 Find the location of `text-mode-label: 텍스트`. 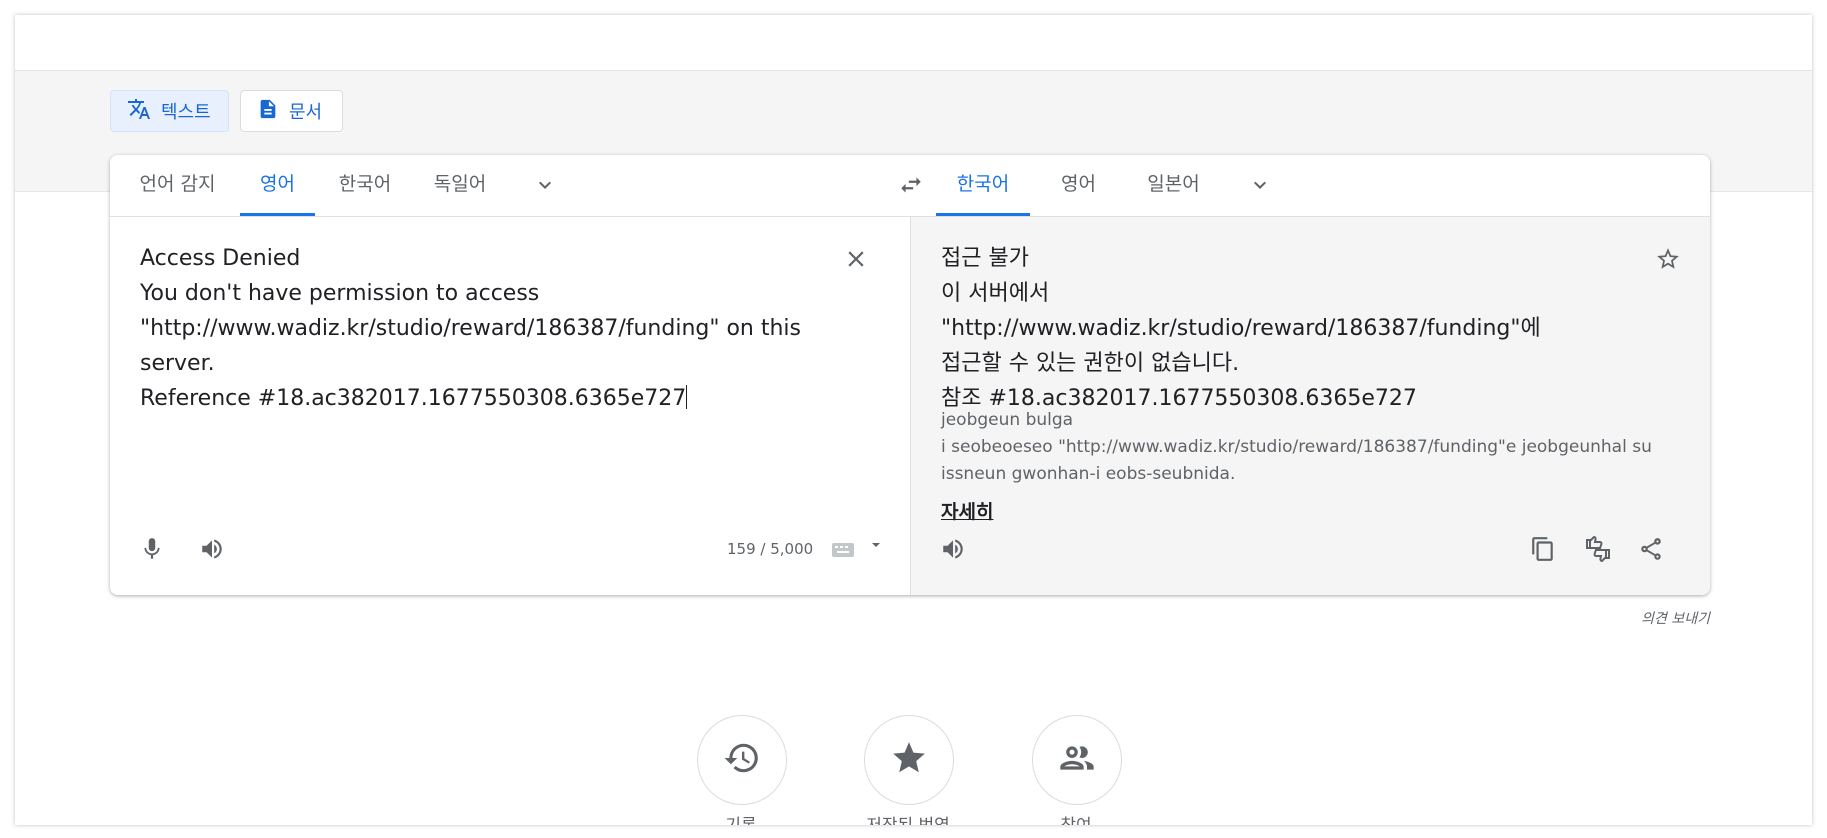

text-mode-label: 텍스트 is located at coordinates (186, 112).